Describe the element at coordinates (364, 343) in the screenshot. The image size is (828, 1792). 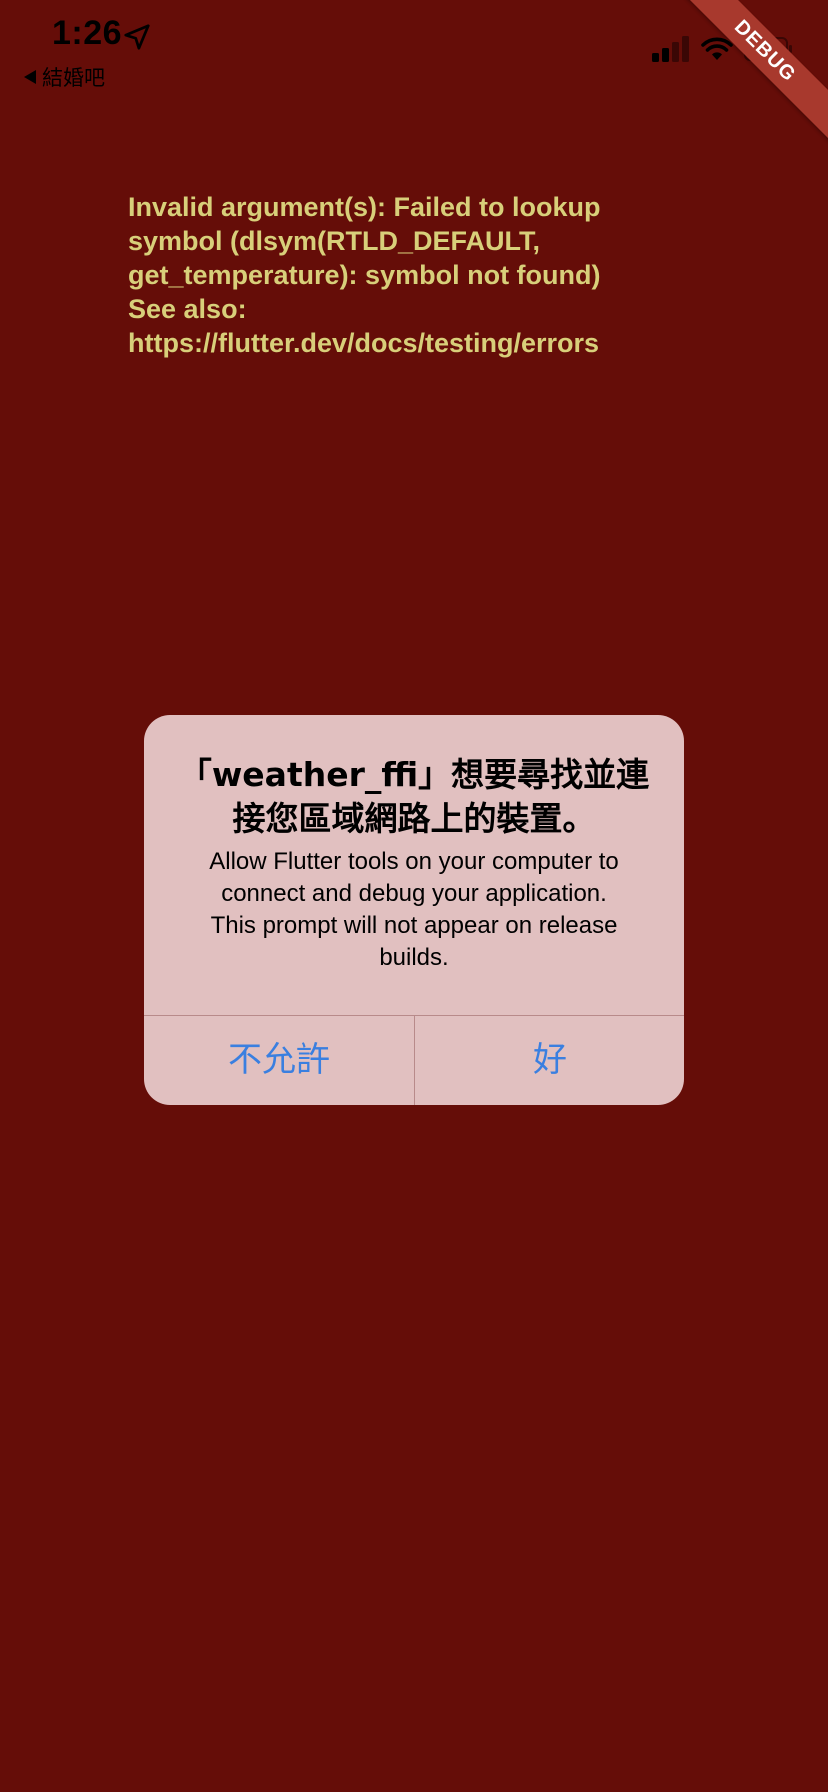
I see `error-line: https://flutter.dev/docs/testing/errors` at that location.